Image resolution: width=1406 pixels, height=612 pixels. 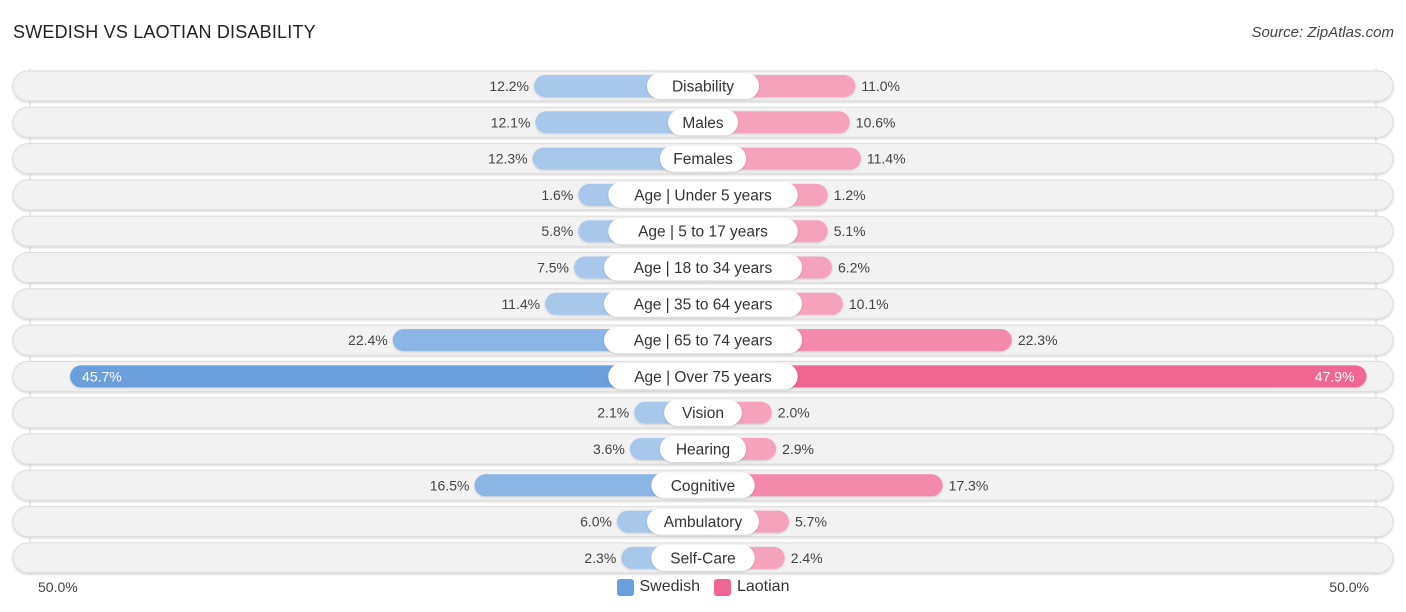 I want to click on value-label-laotian: 5.7%, so click(x=811, y=522).